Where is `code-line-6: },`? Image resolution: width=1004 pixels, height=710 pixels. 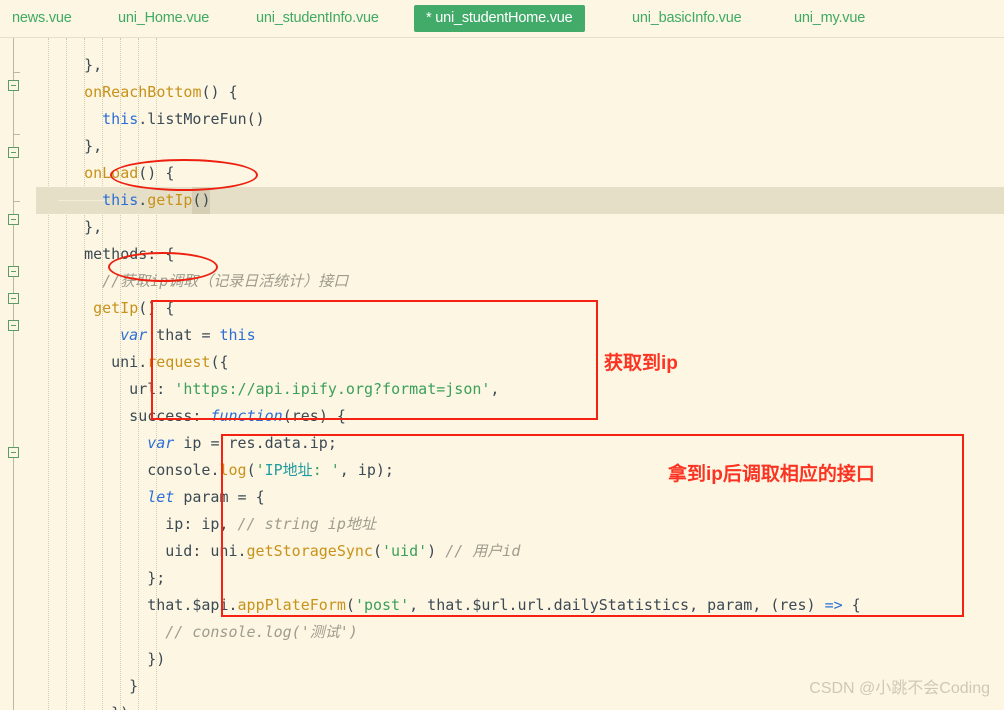
code-line-6: }, is located at coordinates (93, 227).